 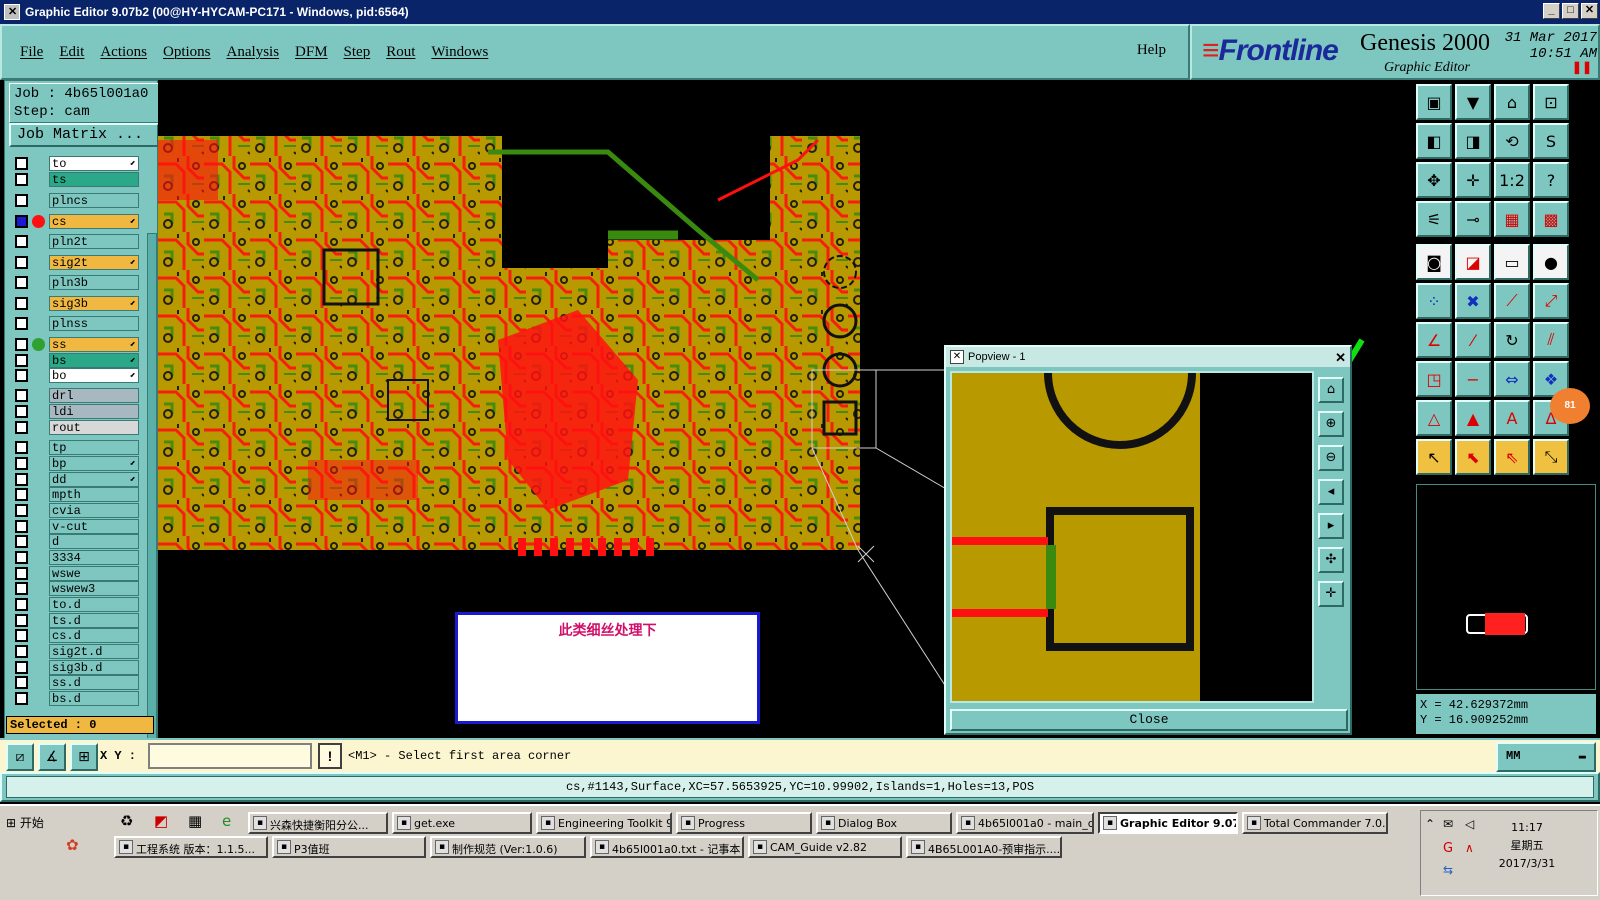 What do you see at coordinates (94, 262) in the screenshot?
I see `layer-name: sig2t ⬋` at bounding box center [94, 262].